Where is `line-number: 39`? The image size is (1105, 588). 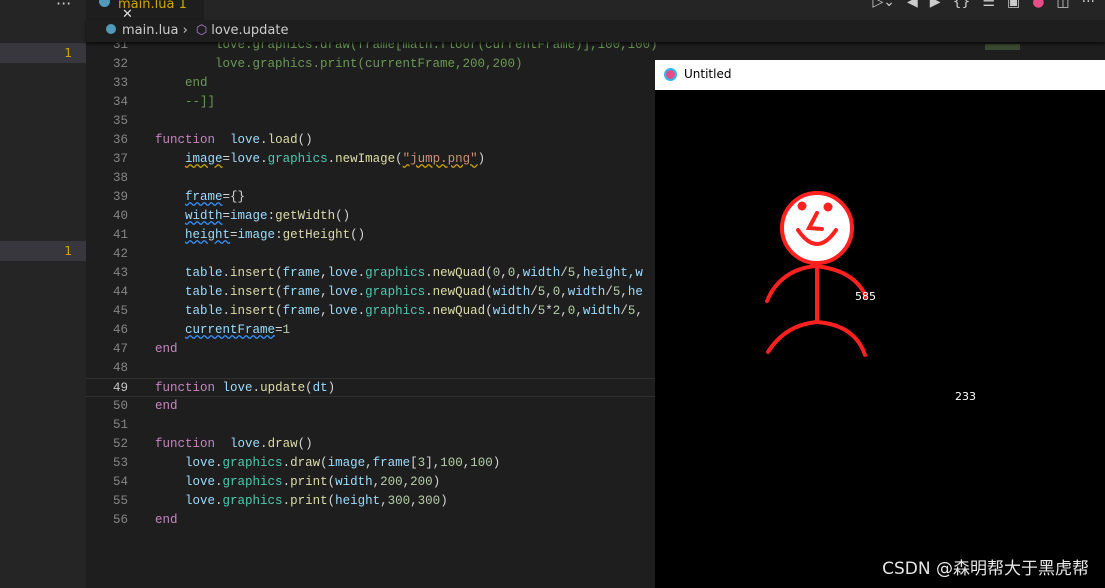
line-number: 39 is located at coordinates (120, 197).